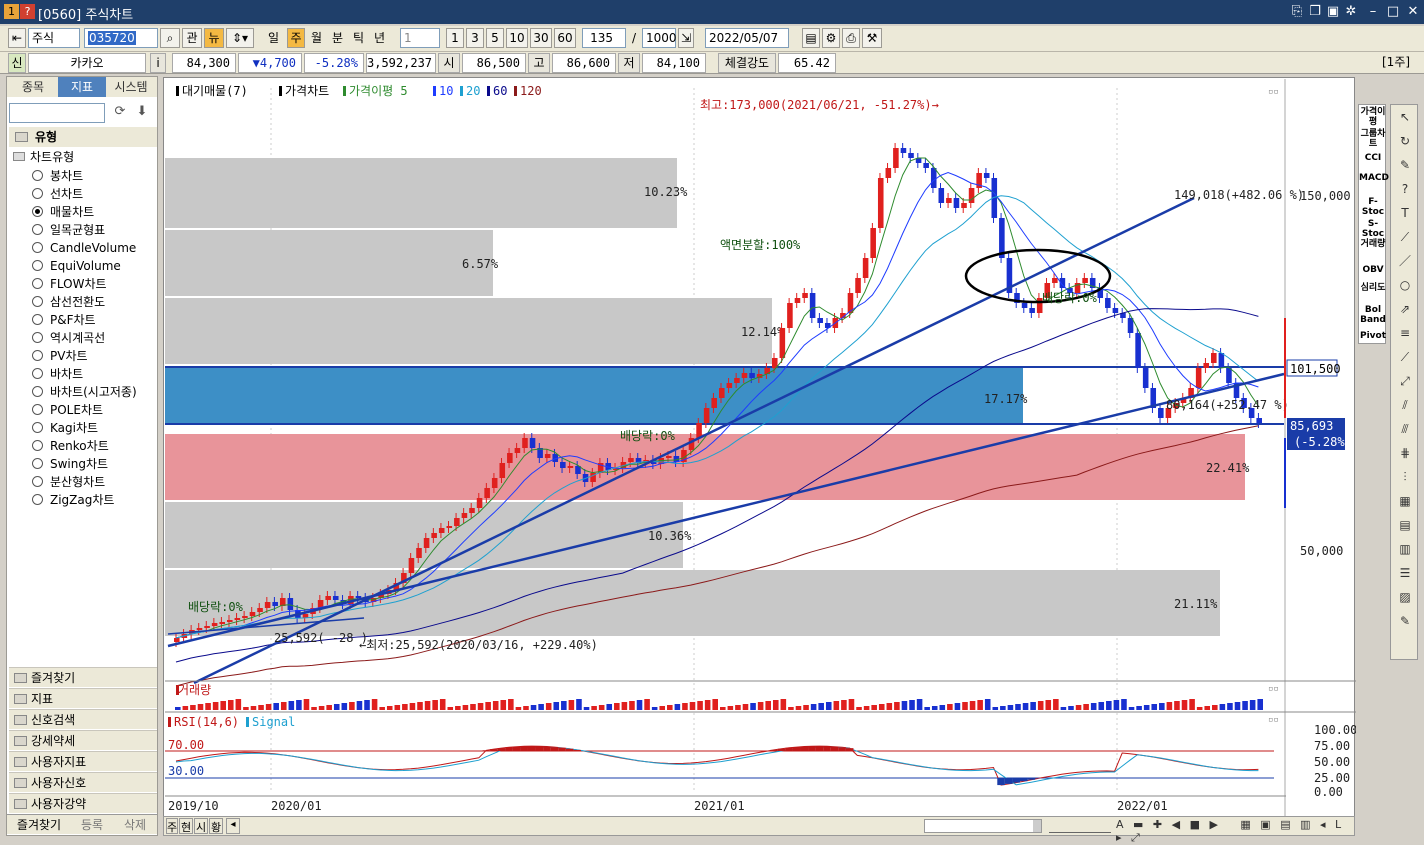 This screenshot has width=1424, height=845. I want to click on info-button: i, so click(158, 63).